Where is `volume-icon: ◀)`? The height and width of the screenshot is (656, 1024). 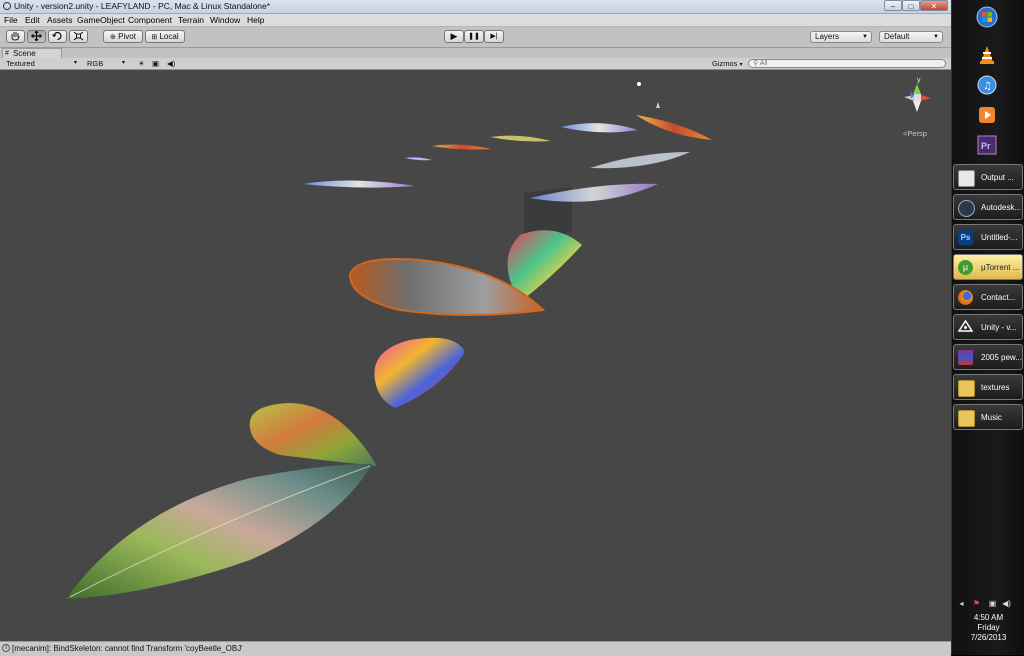 volume-icon: ◀) is located at coordinates (1006, 603).